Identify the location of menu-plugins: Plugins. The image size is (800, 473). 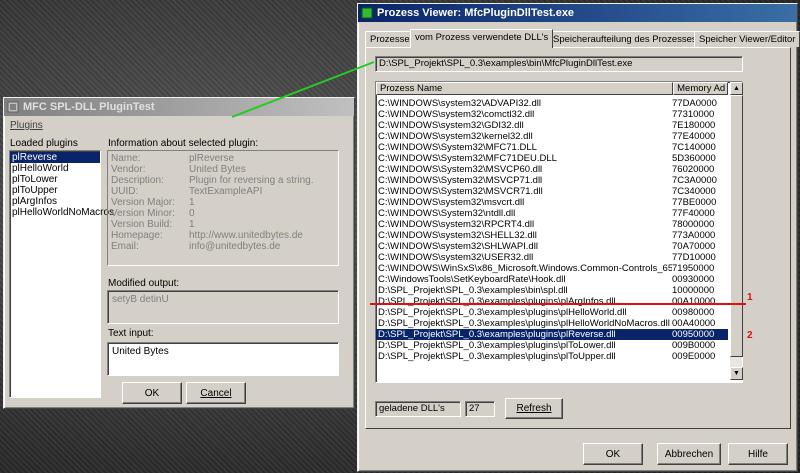
(26, 125).